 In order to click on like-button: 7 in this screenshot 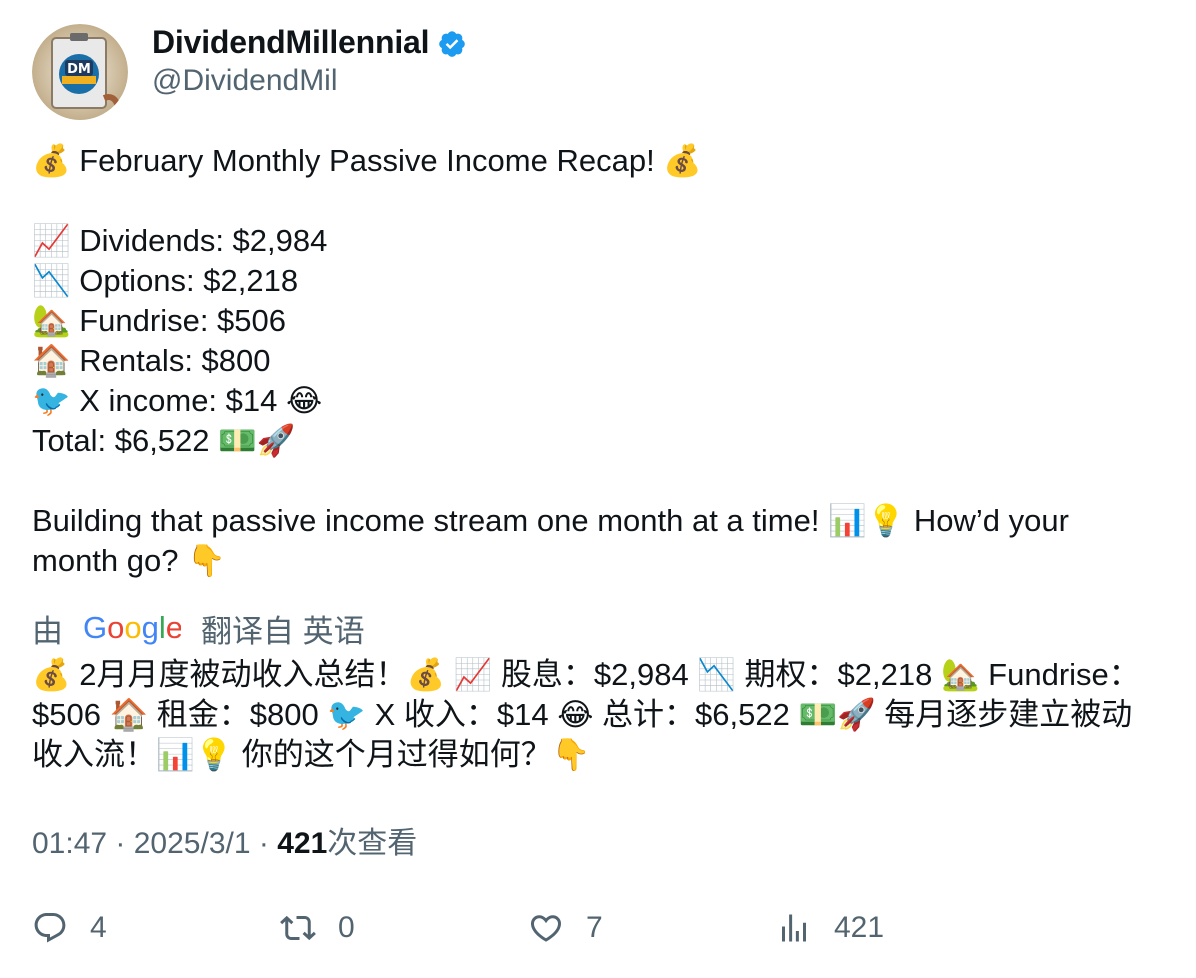, I will do `click(565, 928)`.